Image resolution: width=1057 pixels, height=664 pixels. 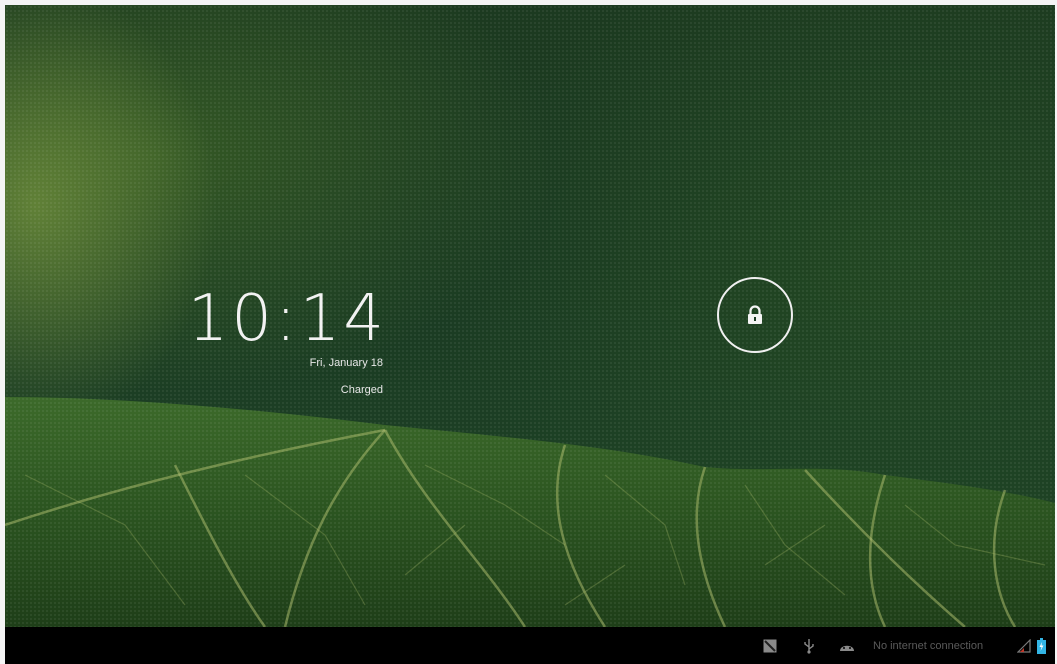 I want to click on system-status-bar: No internet connection, so click(x=530, y=645).